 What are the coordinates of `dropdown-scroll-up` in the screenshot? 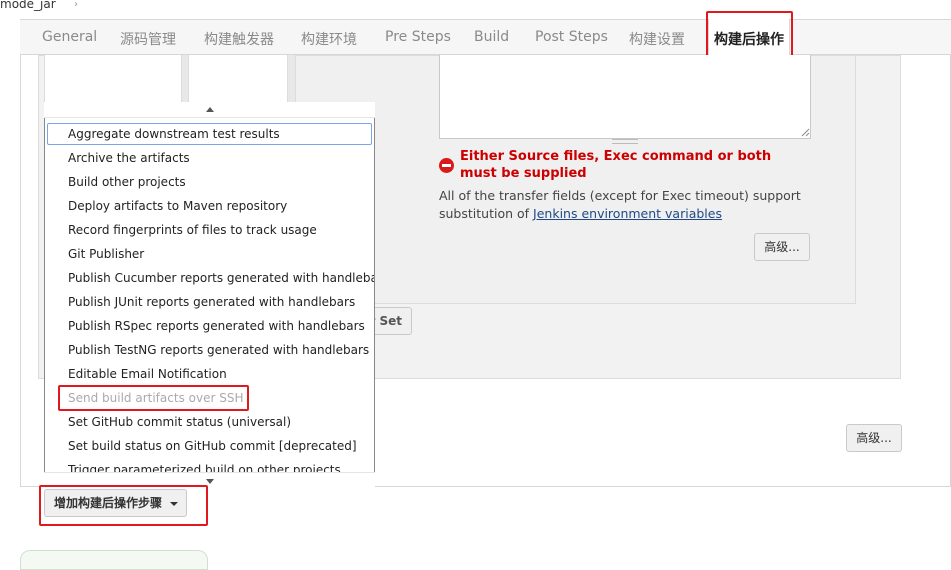 It's located at (209, 110).